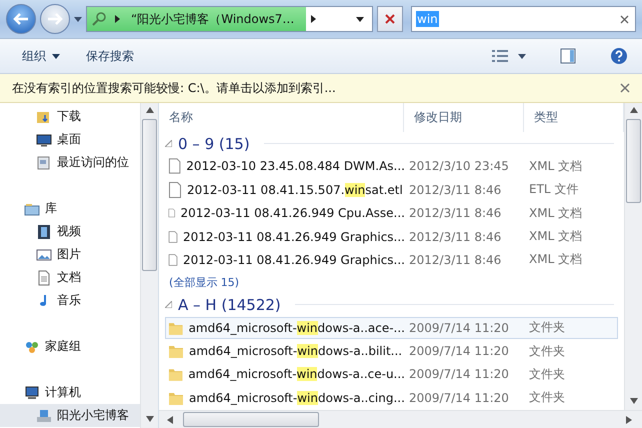 The image size is (642, 428). What do you see at coordinates (70, 208) in the screenshot?
I see `sidebar-item: 库` at bounding box center [70, 208].